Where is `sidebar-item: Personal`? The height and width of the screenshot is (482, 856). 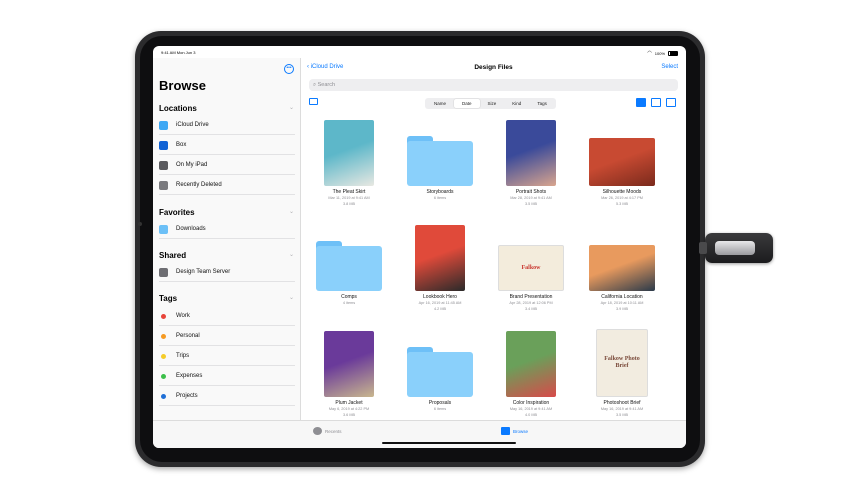 sidebar-item: Personal is located at coordinates (227, 336).